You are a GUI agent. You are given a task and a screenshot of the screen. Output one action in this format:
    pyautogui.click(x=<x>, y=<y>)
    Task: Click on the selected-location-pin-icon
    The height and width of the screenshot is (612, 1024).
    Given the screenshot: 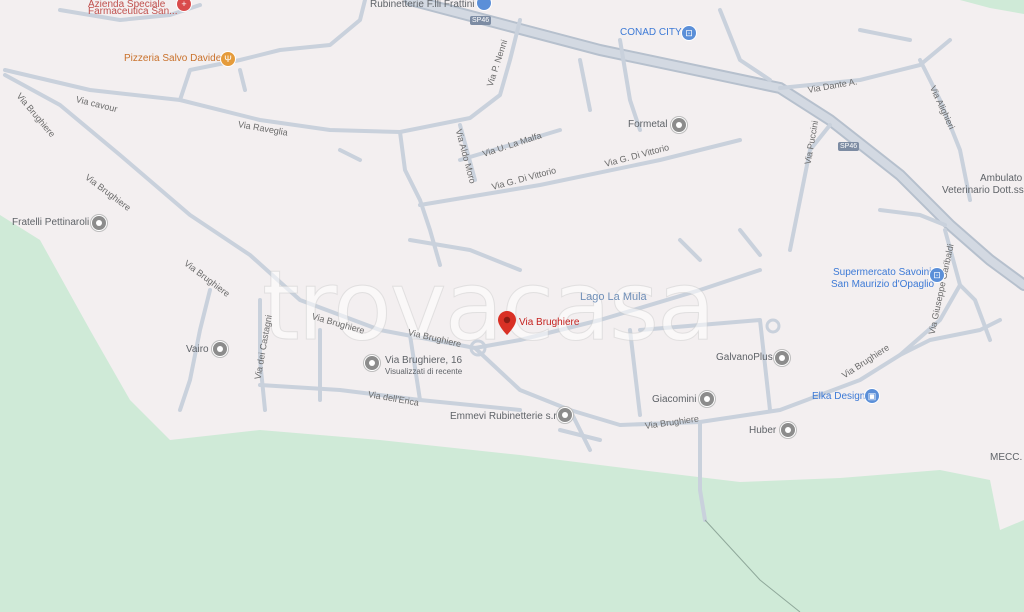 What is the action you would take?
    pyautogui.click(x=507, y=323)
    